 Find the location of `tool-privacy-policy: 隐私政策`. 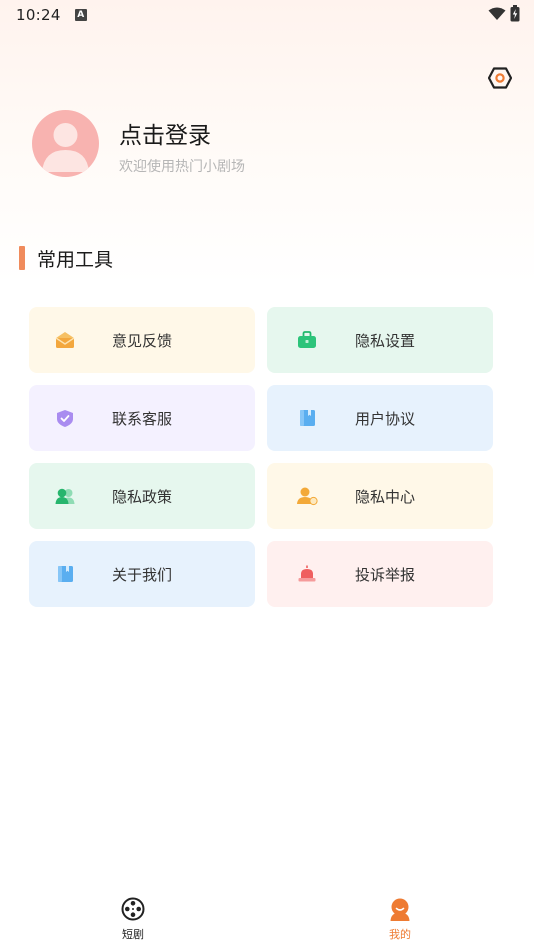

tool-privacy-policy: 隐私政策 is located at coordinates (142, 496).